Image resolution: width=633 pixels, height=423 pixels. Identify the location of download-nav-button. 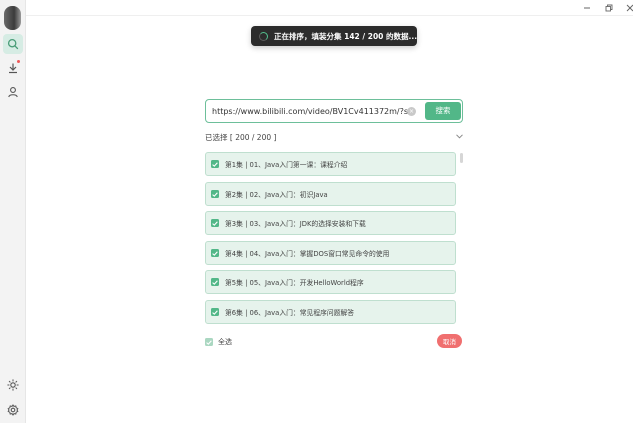
(13, 68).